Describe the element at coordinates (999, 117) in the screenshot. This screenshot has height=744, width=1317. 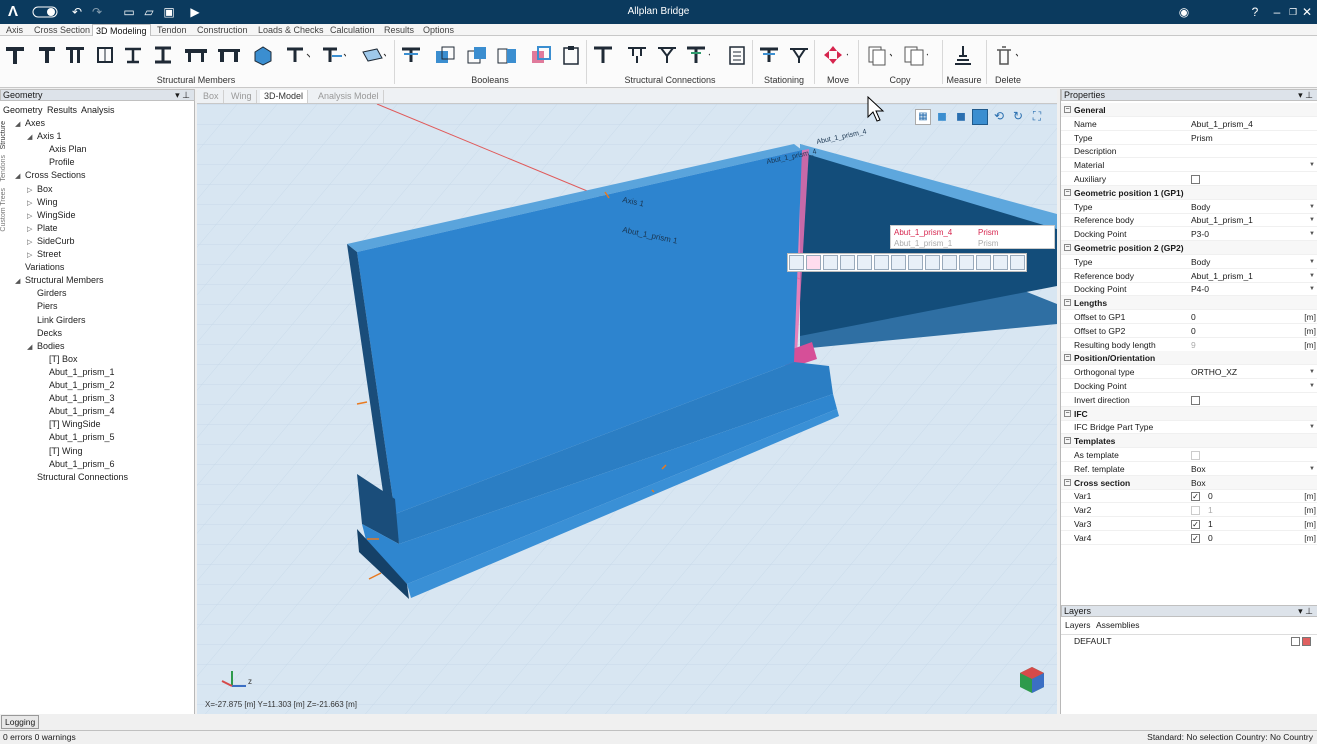
I see `rotate-view-icon: ⟲` at that location.